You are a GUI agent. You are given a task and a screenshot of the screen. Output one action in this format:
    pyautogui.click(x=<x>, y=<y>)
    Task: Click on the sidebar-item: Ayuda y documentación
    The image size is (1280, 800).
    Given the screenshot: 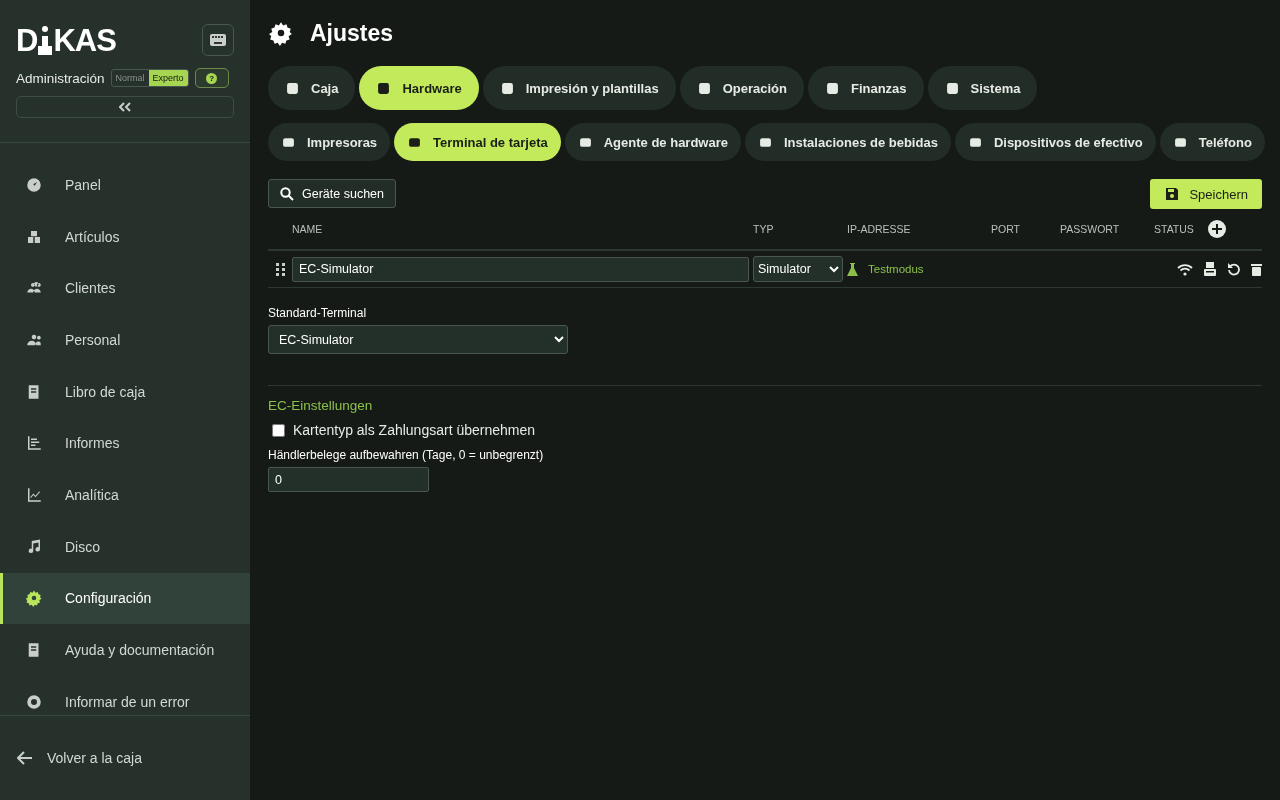 What is the action you would take?
    pyautogui.click(x=125, y=650)
    